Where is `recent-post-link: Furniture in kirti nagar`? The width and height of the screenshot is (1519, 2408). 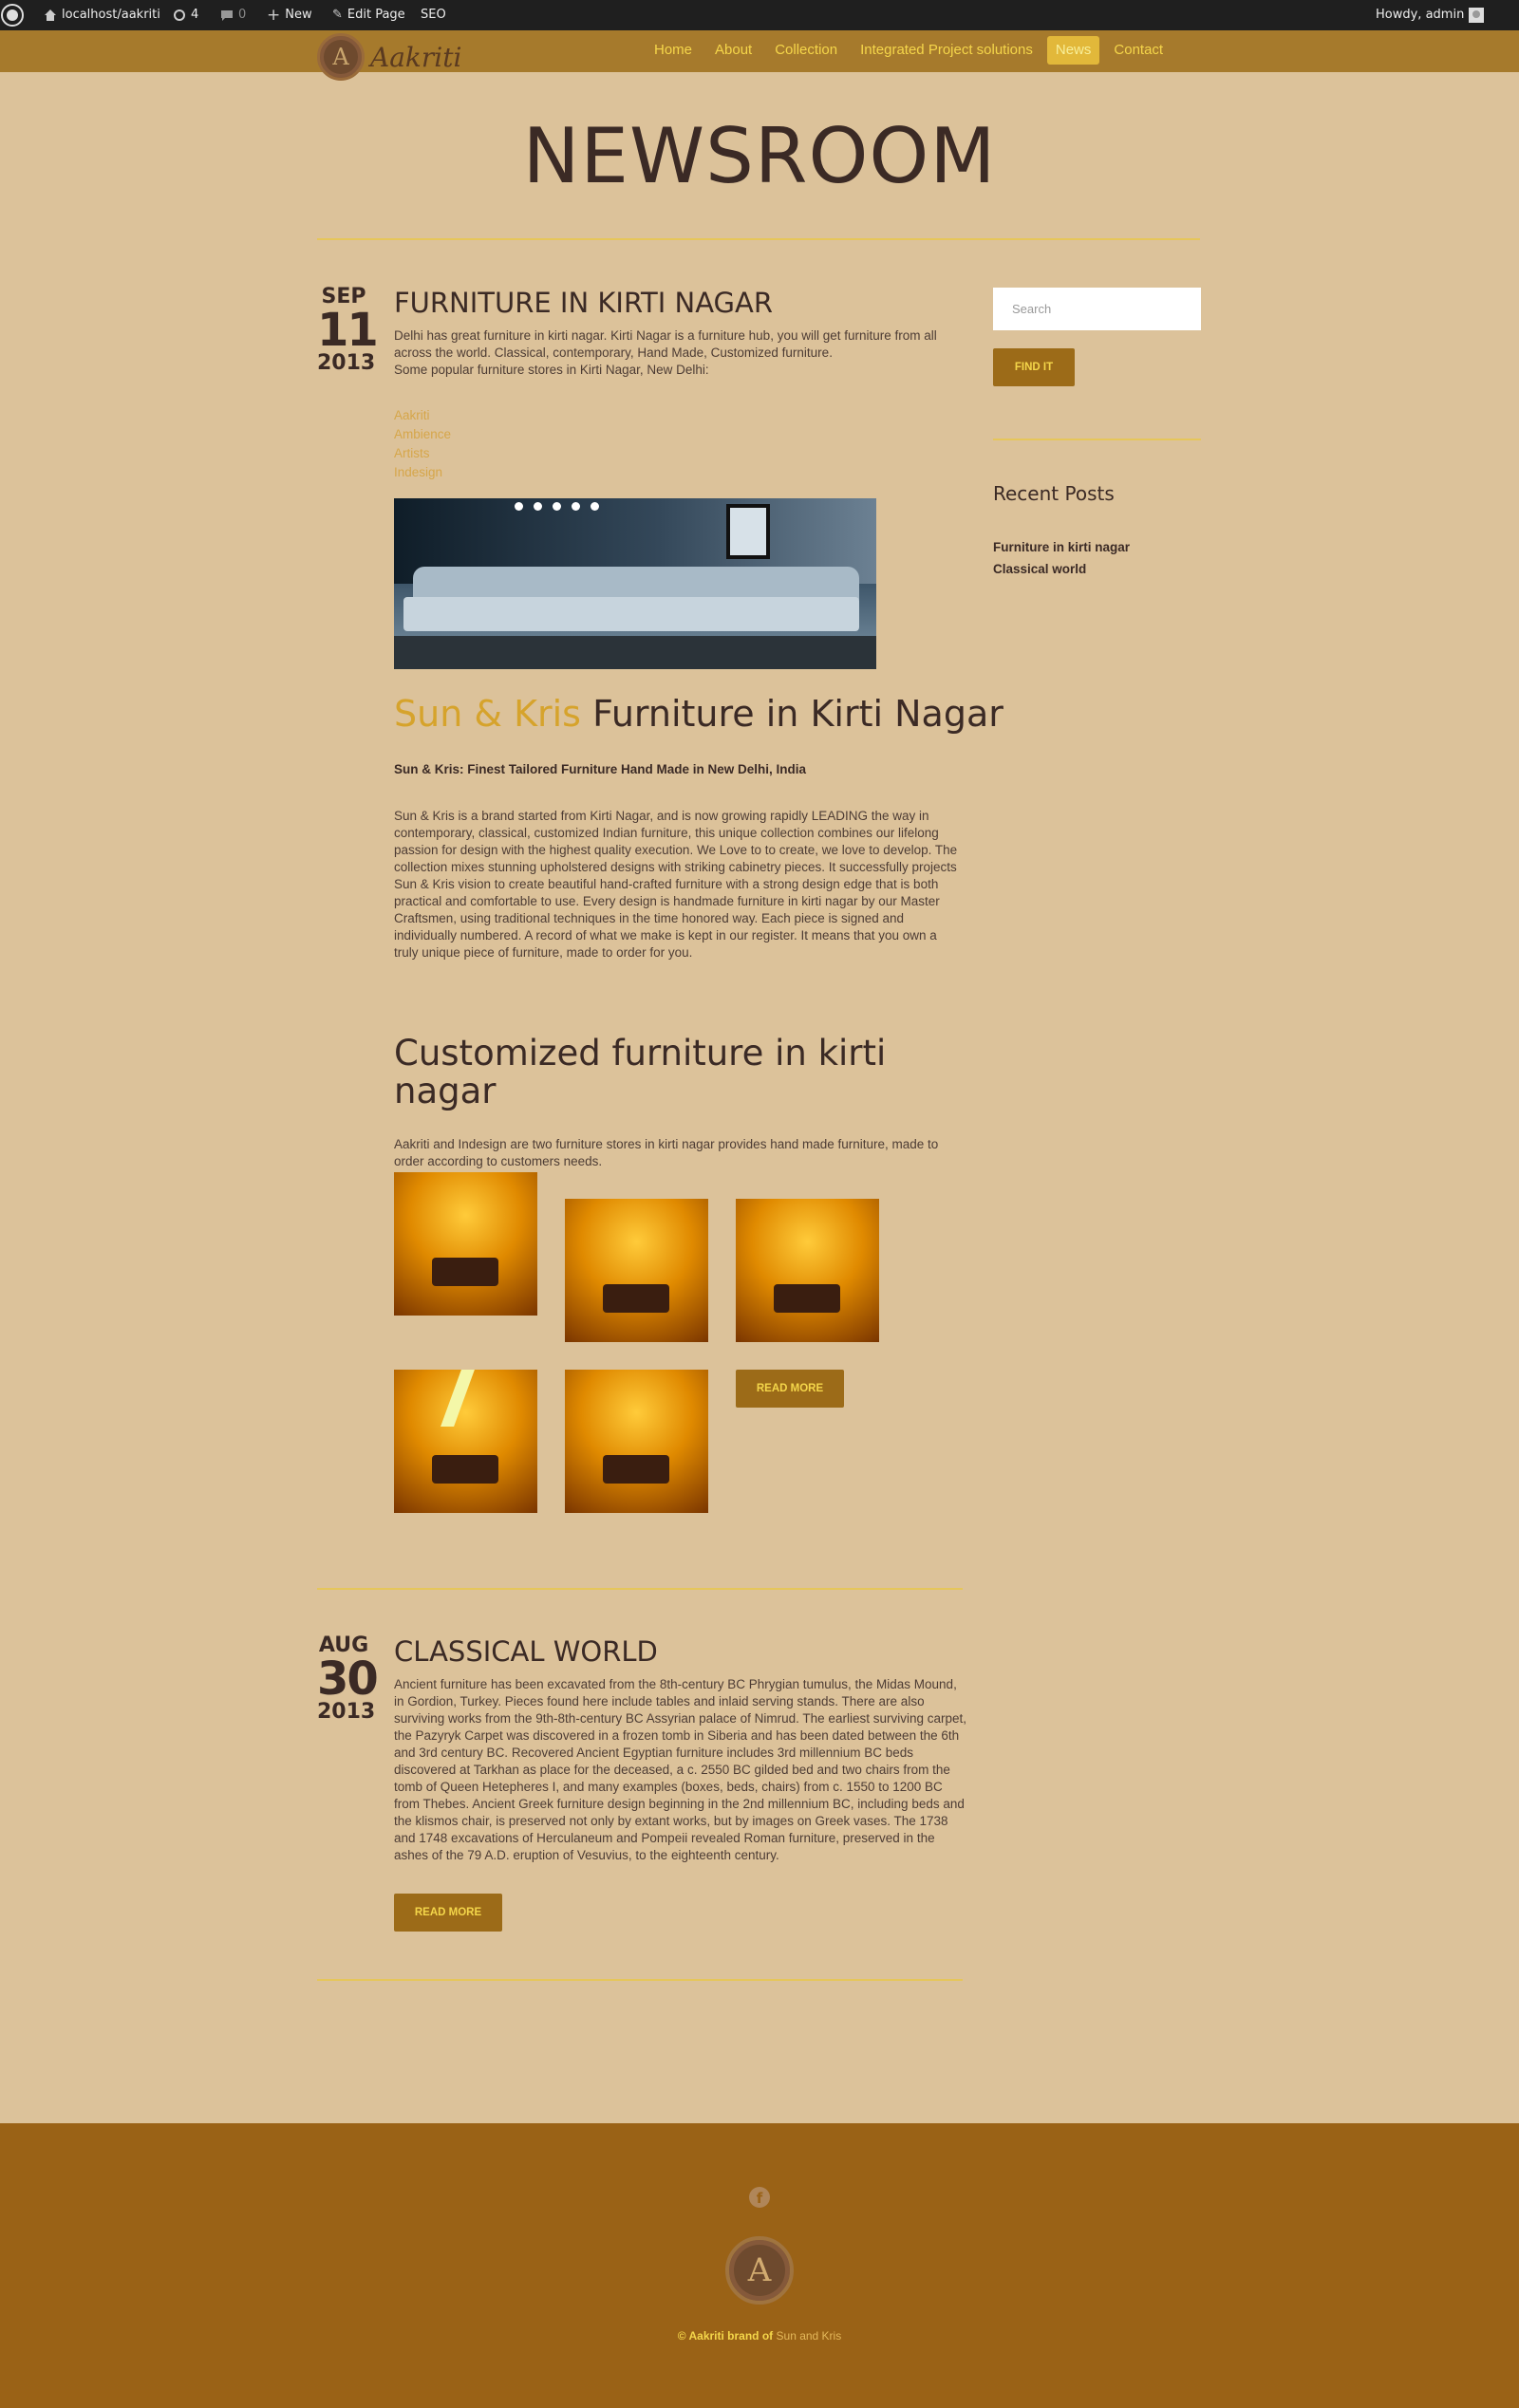 recent-post-link: Furniture in kirti nagar is located at coordinates (1061, 547).